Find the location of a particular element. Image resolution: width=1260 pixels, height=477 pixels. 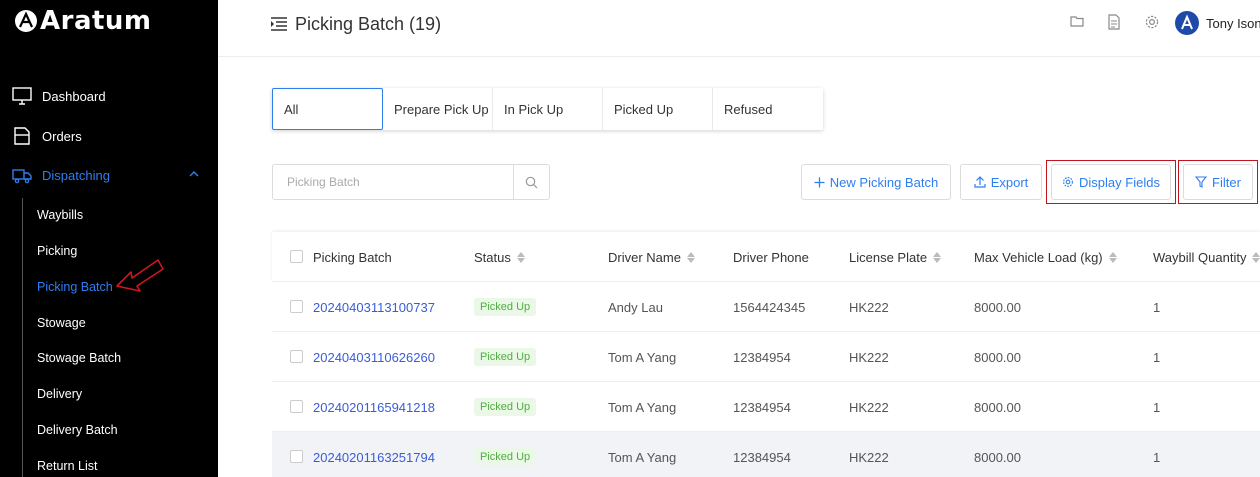

tab-in-pick-up: In Pick Up is located at coordinates (548, 109).